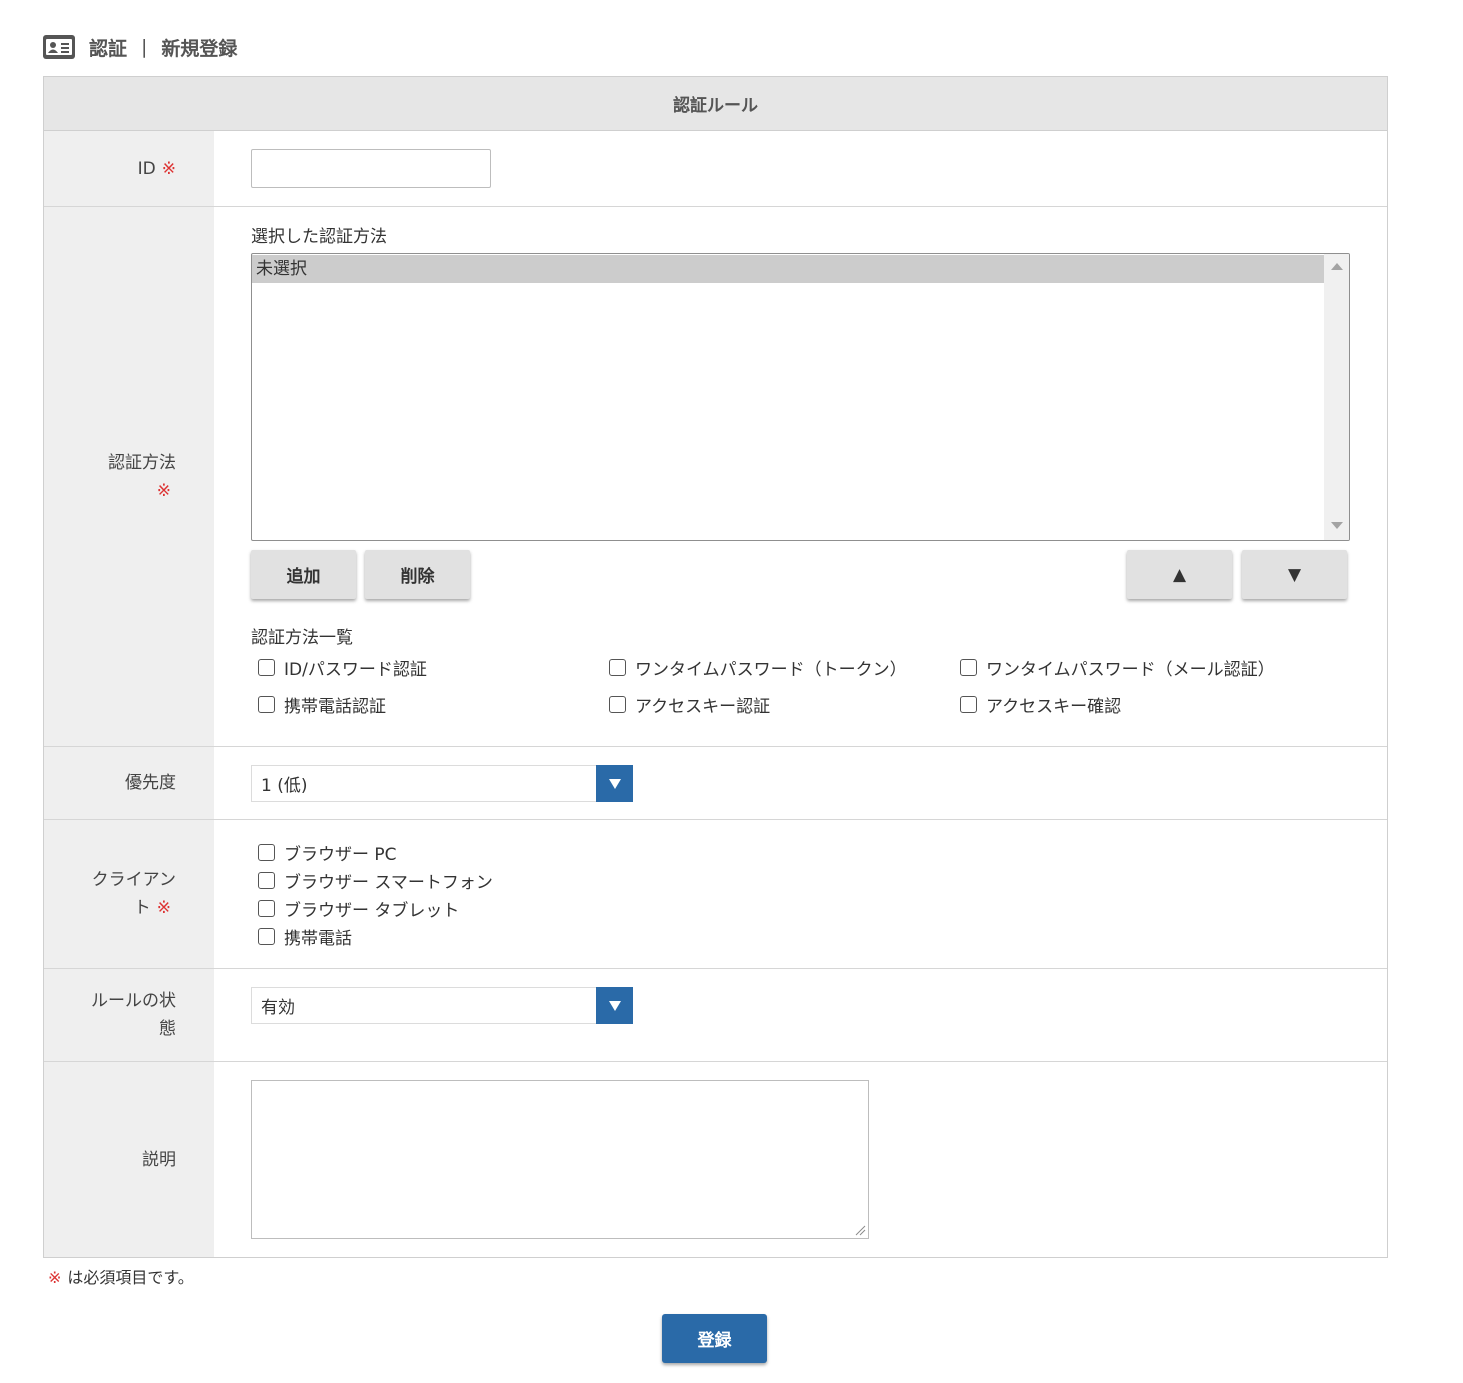 This screenshot has width=1463, height=1383. I want to click on client-label-line2: ト, so click(142, 908).